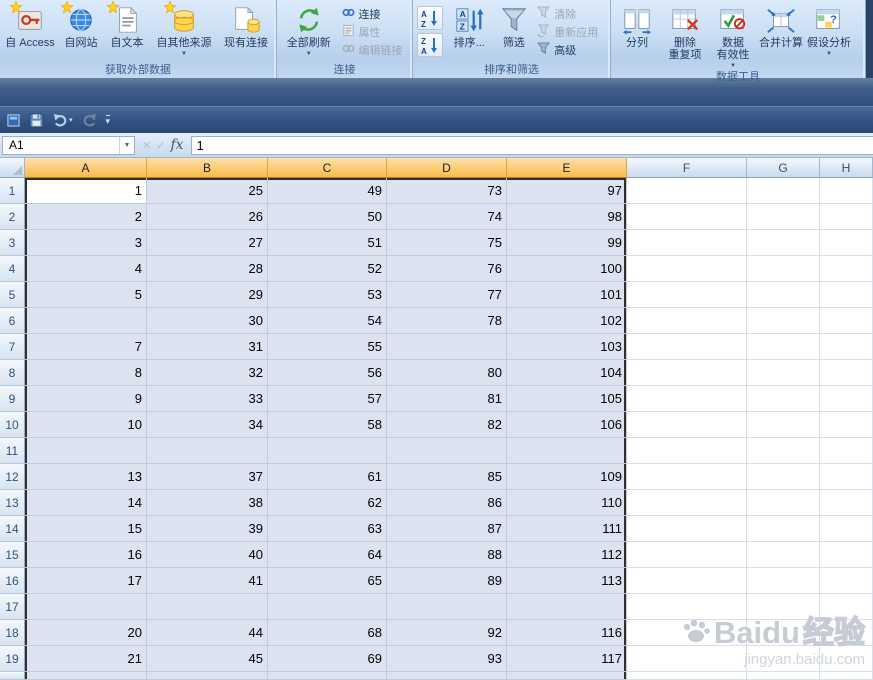  What do you see at coordinates (207, 607) in the screenshot?
I see `cell-B17` at bounding box center [207, 607].